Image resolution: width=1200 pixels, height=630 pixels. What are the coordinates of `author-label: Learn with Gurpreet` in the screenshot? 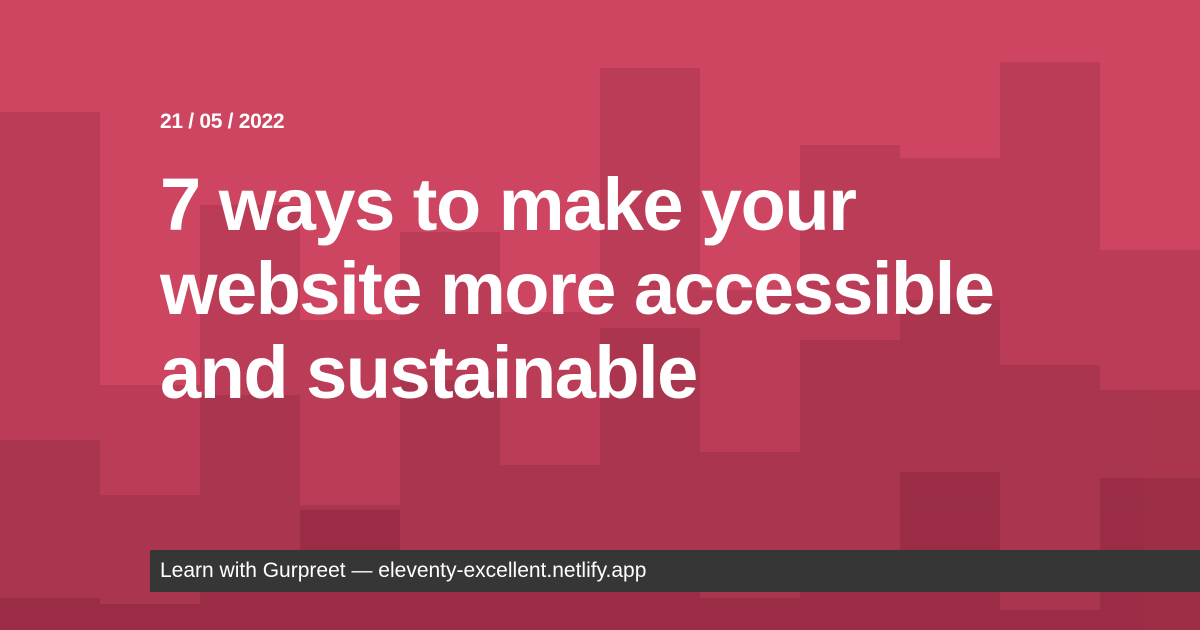 It's located at (253, 570).